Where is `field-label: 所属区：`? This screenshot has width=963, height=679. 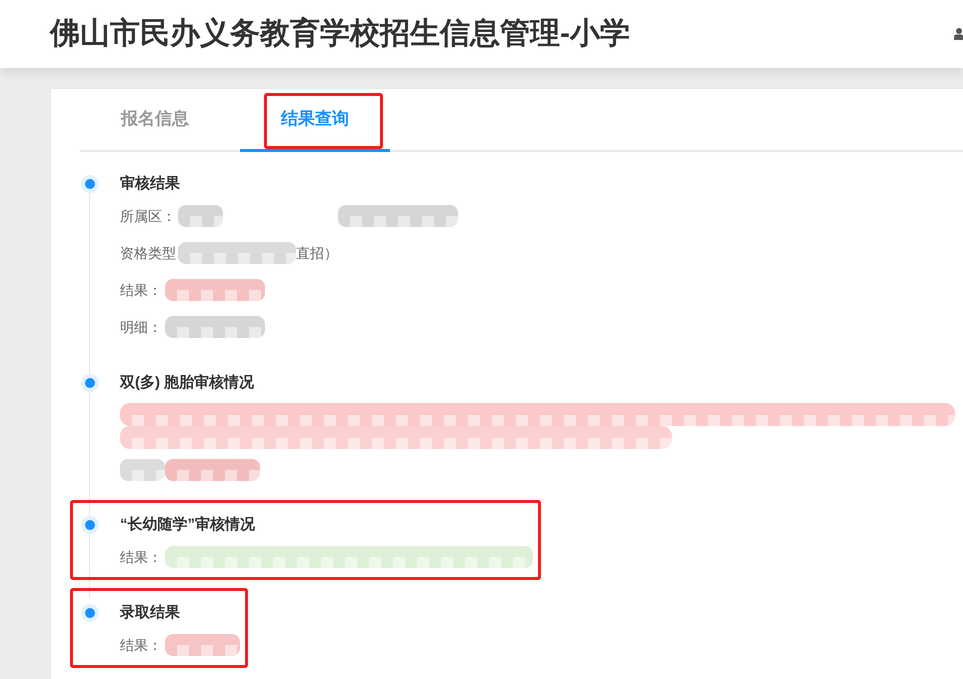
field-label: 所属区： is located at coordinates (148, 216).